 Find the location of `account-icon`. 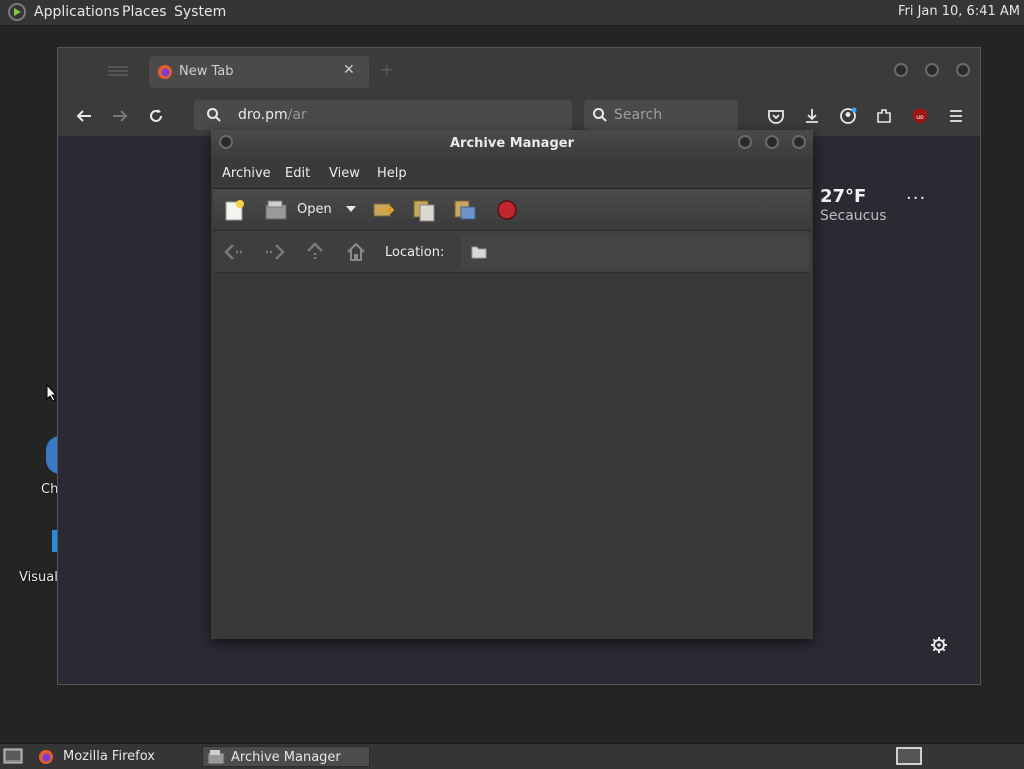

account-icon is located at coordinates (848, 116).